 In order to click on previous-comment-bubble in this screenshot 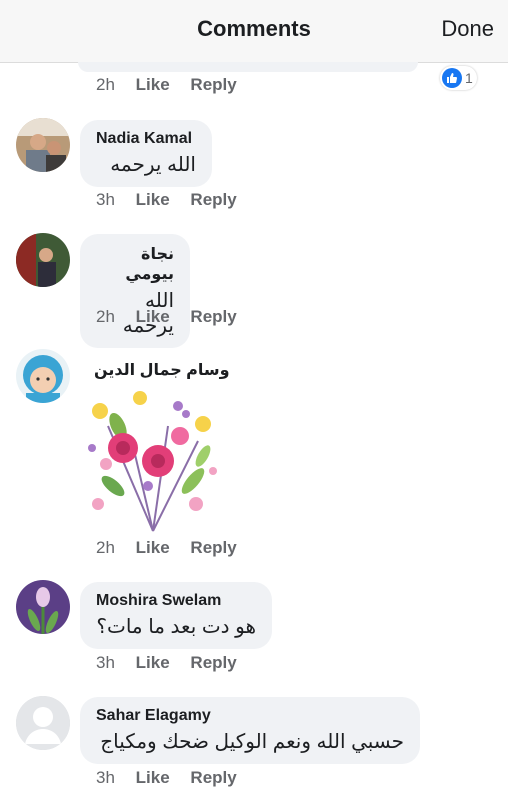, I will do `click(248, 67)`.